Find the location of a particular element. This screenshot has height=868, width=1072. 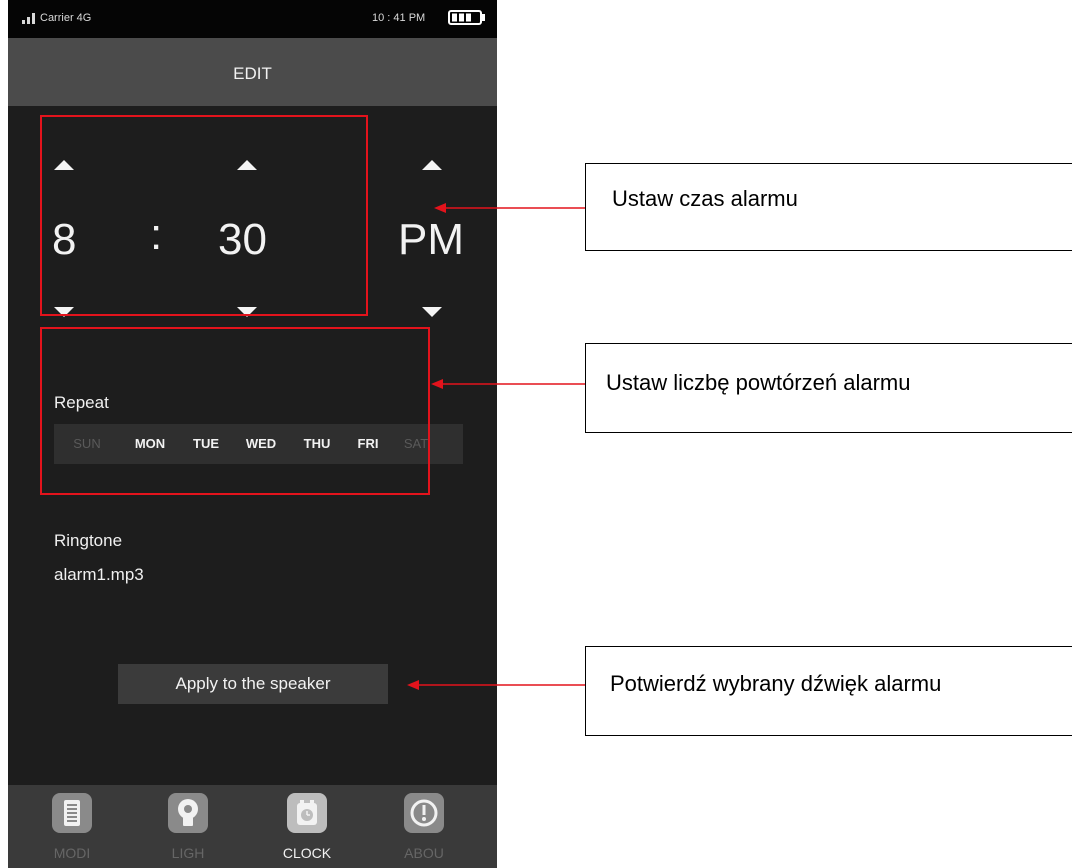

callout-set-repeat-text: Ustaw liczbę powtórzeń alarmu is located at coordinates (758, 382).